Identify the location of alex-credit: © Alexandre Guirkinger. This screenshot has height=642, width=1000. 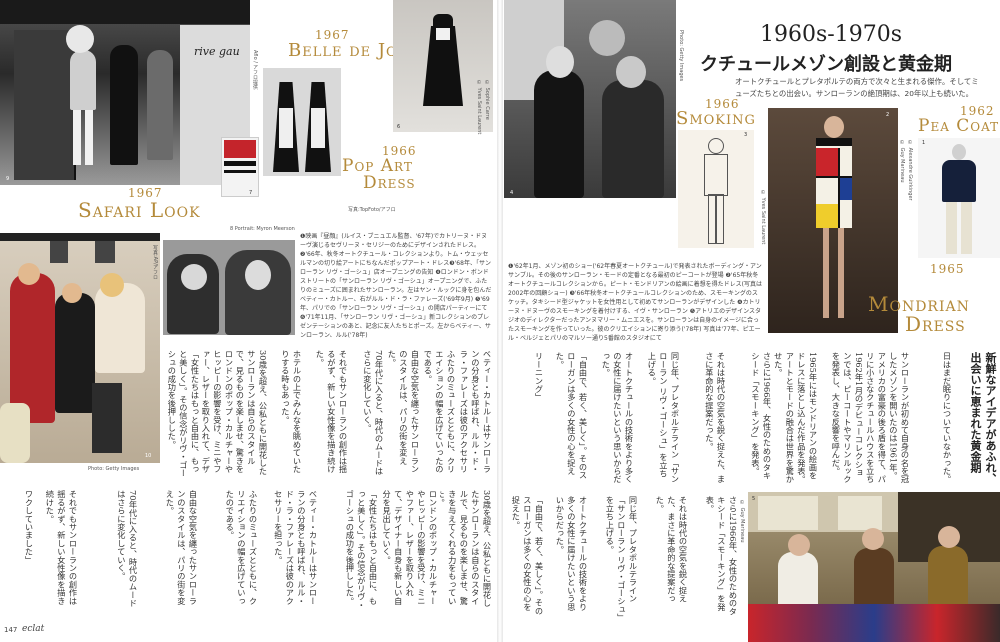
(910, 170).